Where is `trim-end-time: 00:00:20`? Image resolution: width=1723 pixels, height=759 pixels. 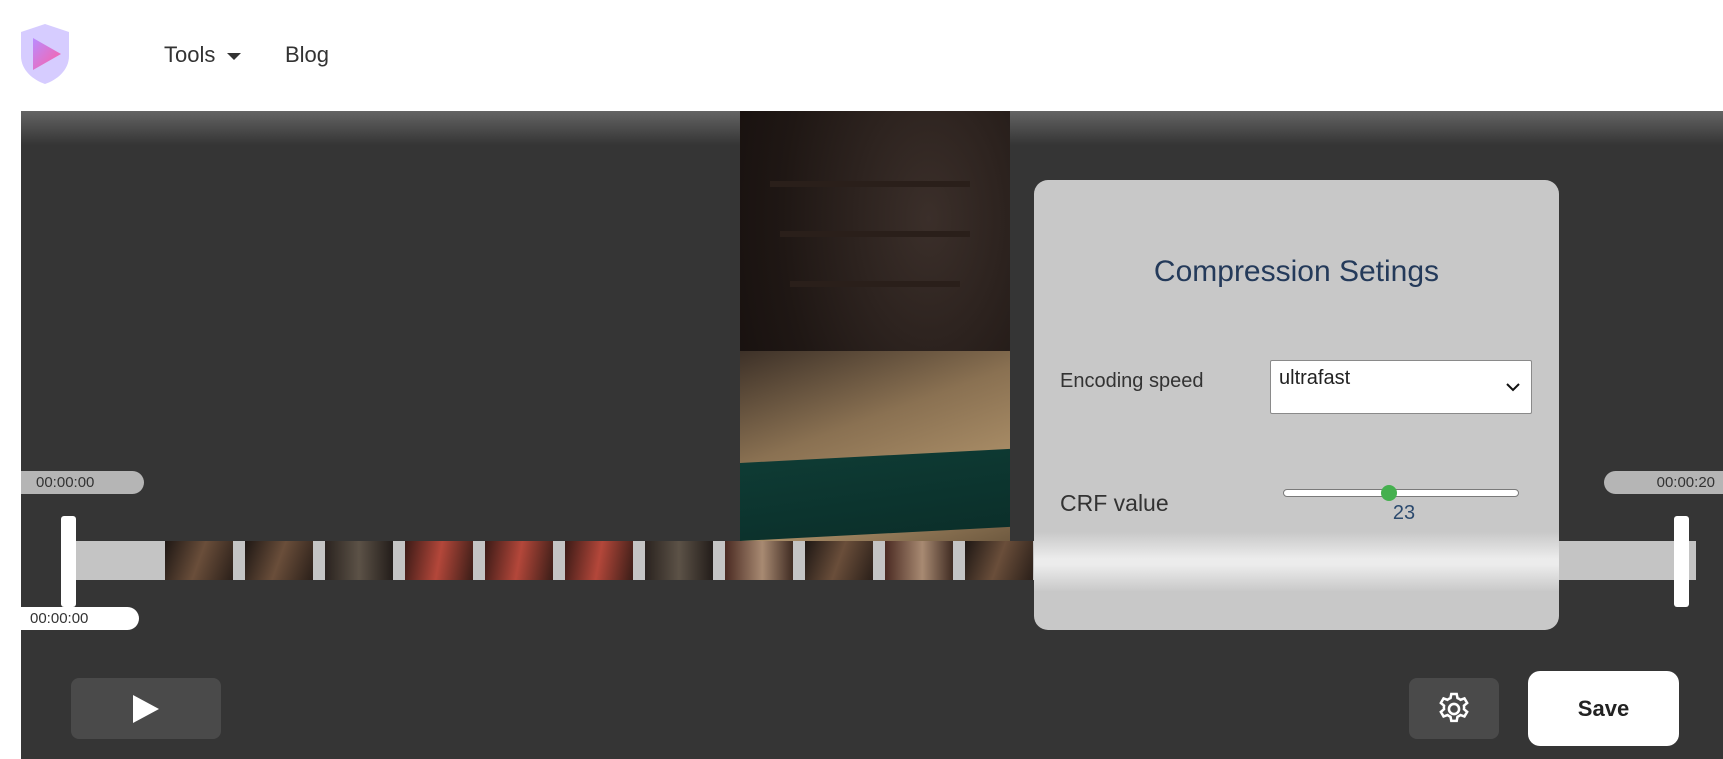 trim-end-time: 00:00:20 is located at coordinates (1663, 482).